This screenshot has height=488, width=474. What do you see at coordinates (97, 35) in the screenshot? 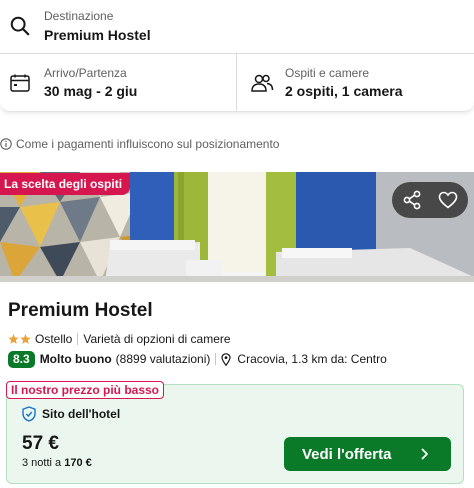
I see `destination-value: Premium Hostel` at bounding box center [97, 35].